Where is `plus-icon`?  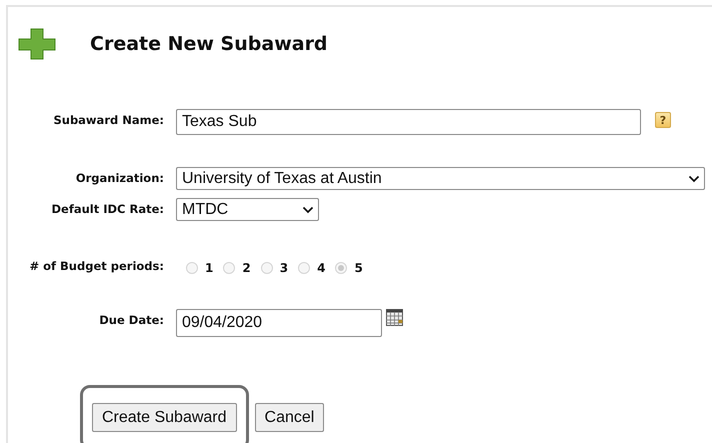 plus-icon is located at coordinates (37, 44).